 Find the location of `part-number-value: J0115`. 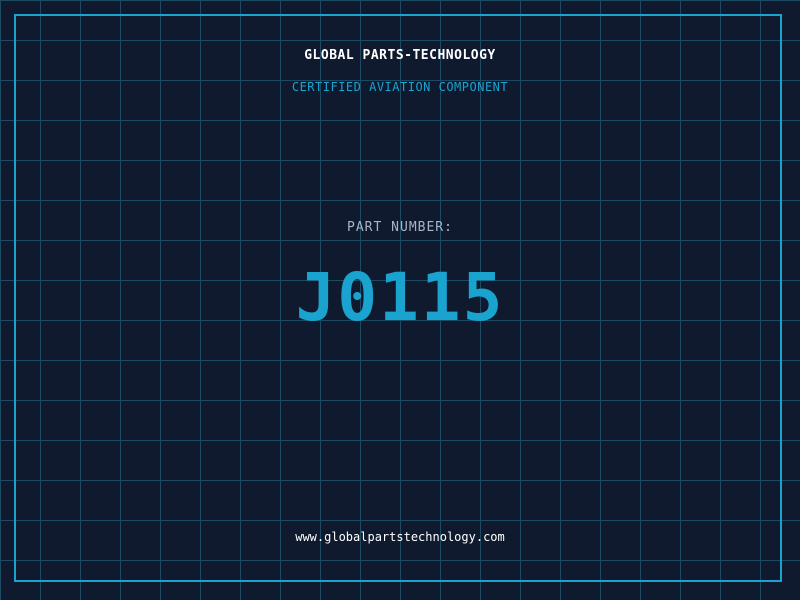

part-number-value: J0115 is located at coordinates (400, 297).